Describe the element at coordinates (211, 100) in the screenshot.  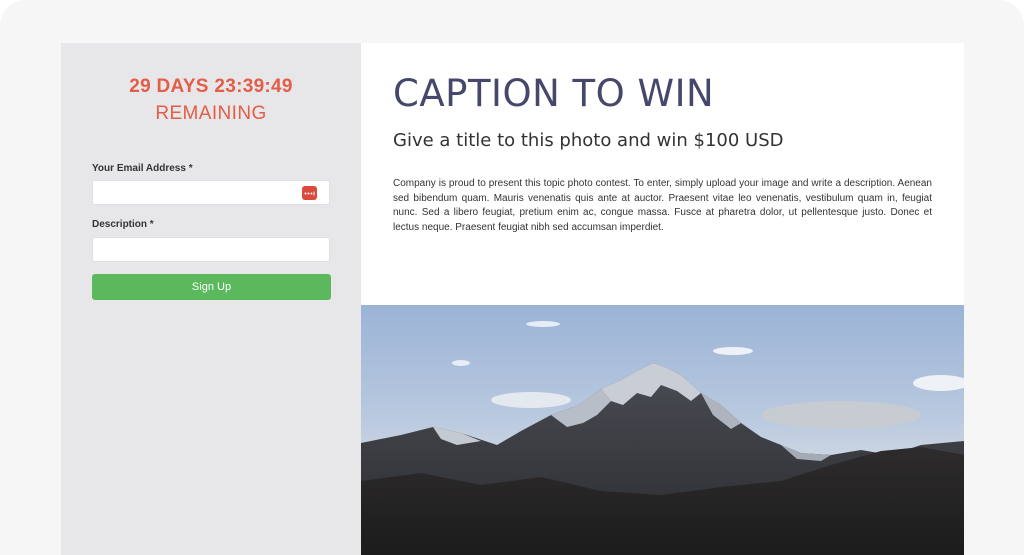
I see `countdown-timer: 29 DAYS 23:39:49 REMAINING` at that location.